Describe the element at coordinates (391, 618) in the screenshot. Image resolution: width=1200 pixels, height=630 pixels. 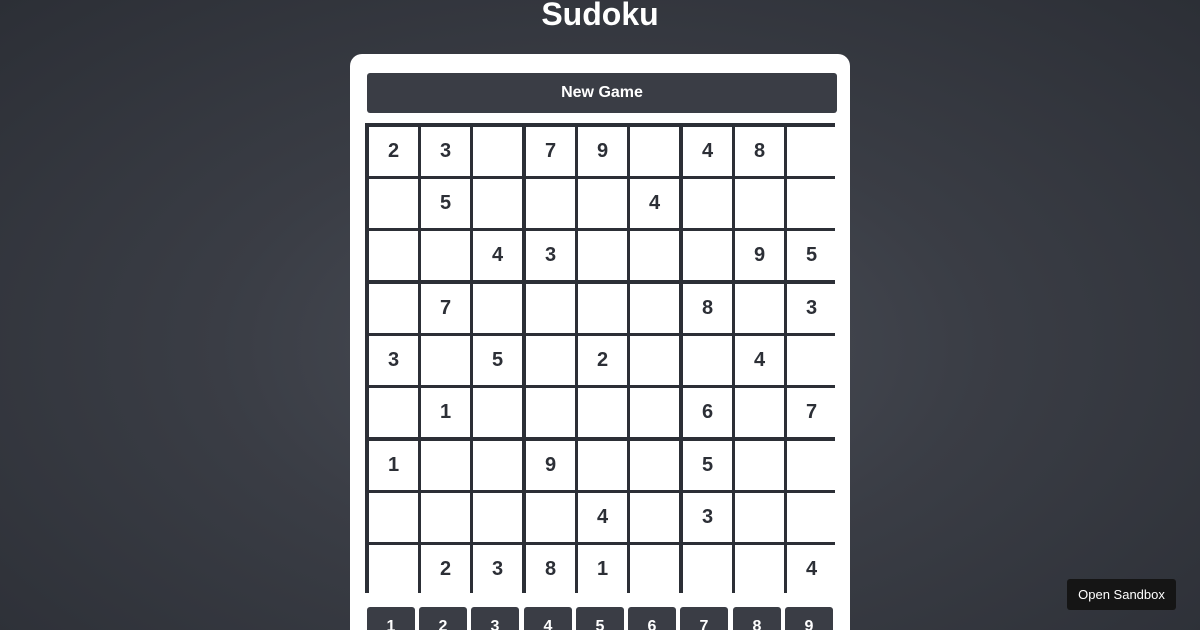
I see `number-button: 1` at that location.